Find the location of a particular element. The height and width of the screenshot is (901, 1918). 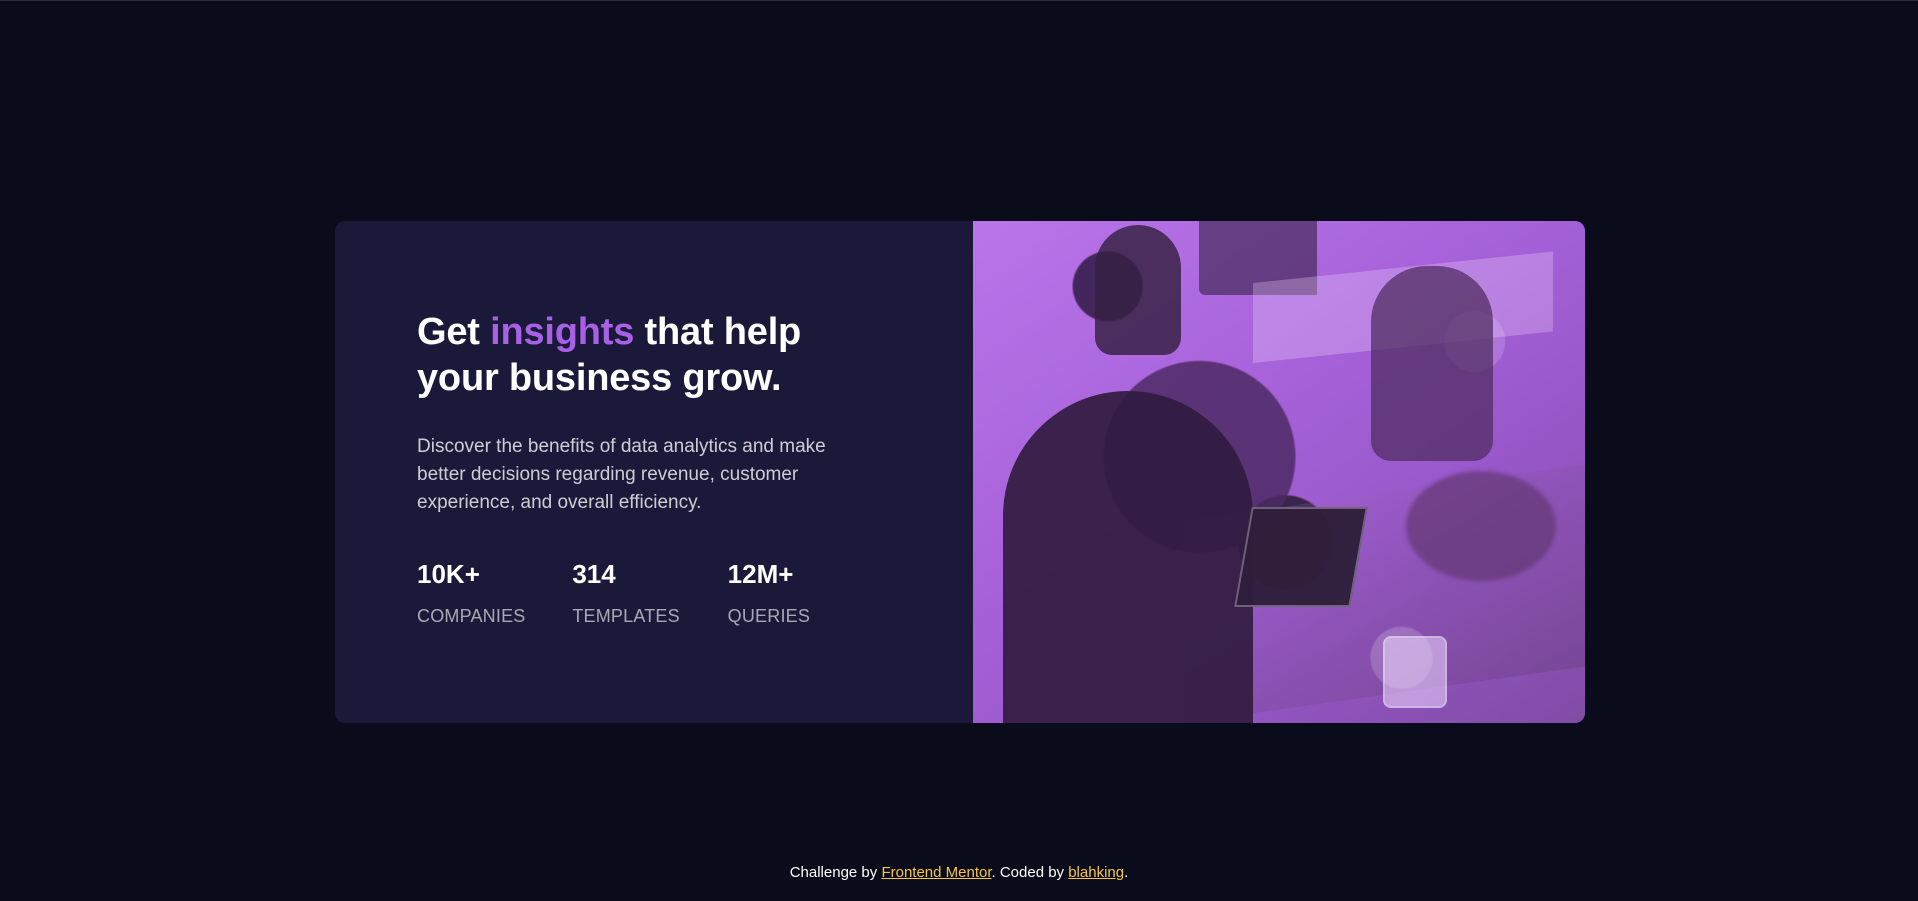

footer-middle: . Coded by is located at coordinates (1030, 872).